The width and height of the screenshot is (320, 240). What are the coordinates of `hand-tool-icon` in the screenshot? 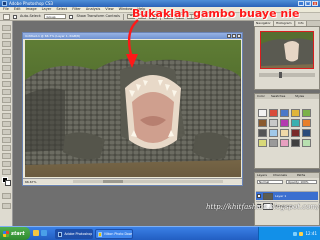 It's located at (6, 164).